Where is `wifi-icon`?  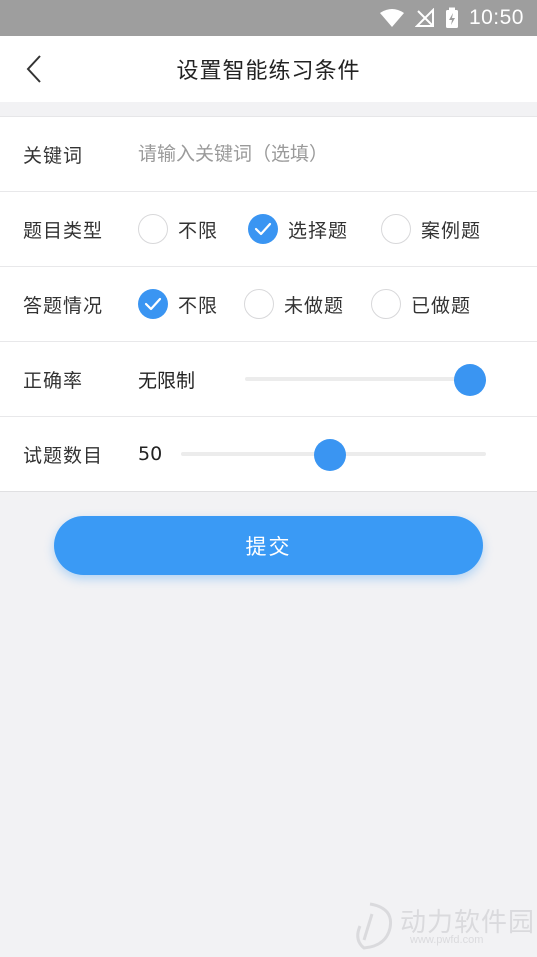 wifi-icon is located at coordinates (392, 18).